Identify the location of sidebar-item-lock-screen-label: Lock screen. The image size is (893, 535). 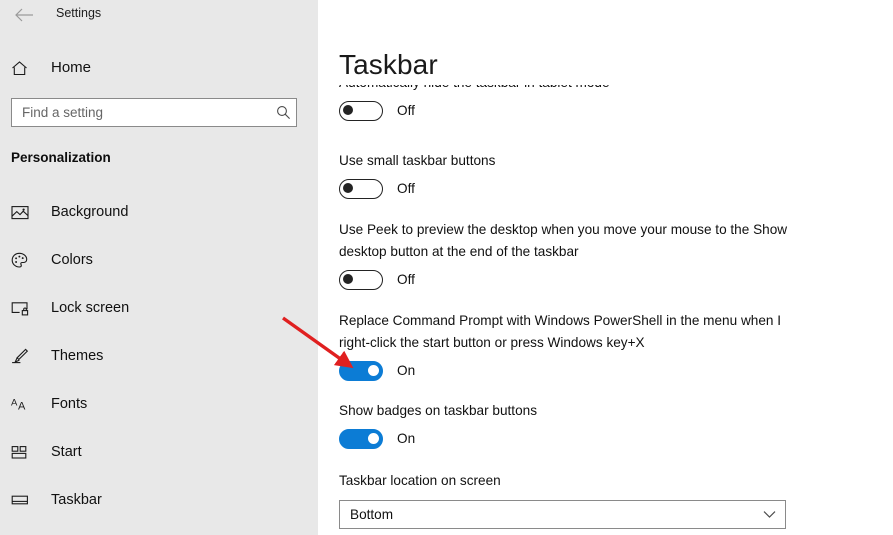
(90, 308).